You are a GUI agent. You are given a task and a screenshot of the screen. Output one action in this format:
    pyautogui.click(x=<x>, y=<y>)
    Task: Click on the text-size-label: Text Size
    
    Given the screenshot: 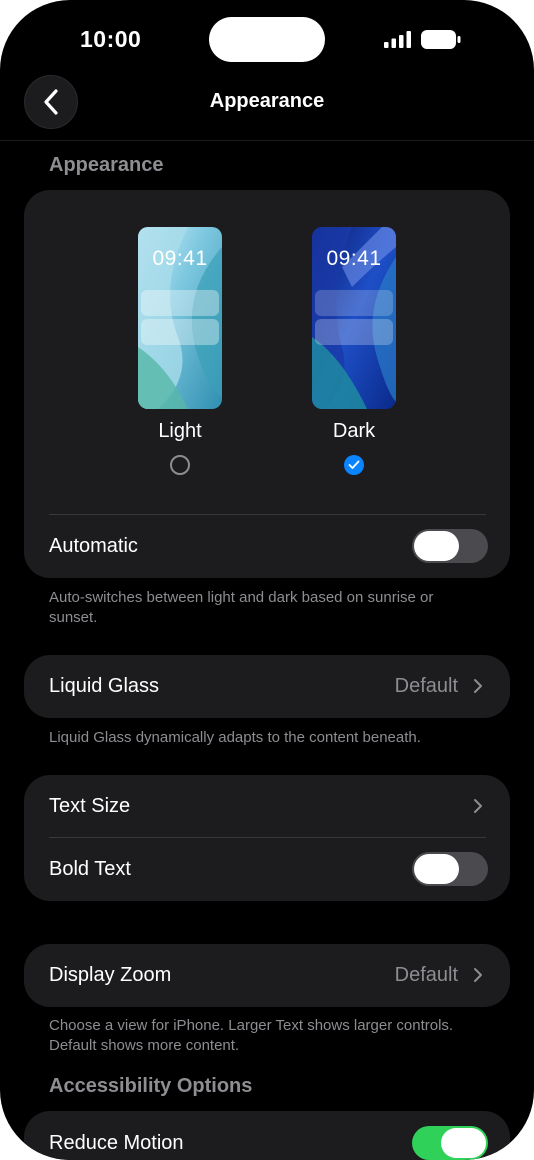 What is the action you would take?
    pyautogui.click(x=90, y=806)
    